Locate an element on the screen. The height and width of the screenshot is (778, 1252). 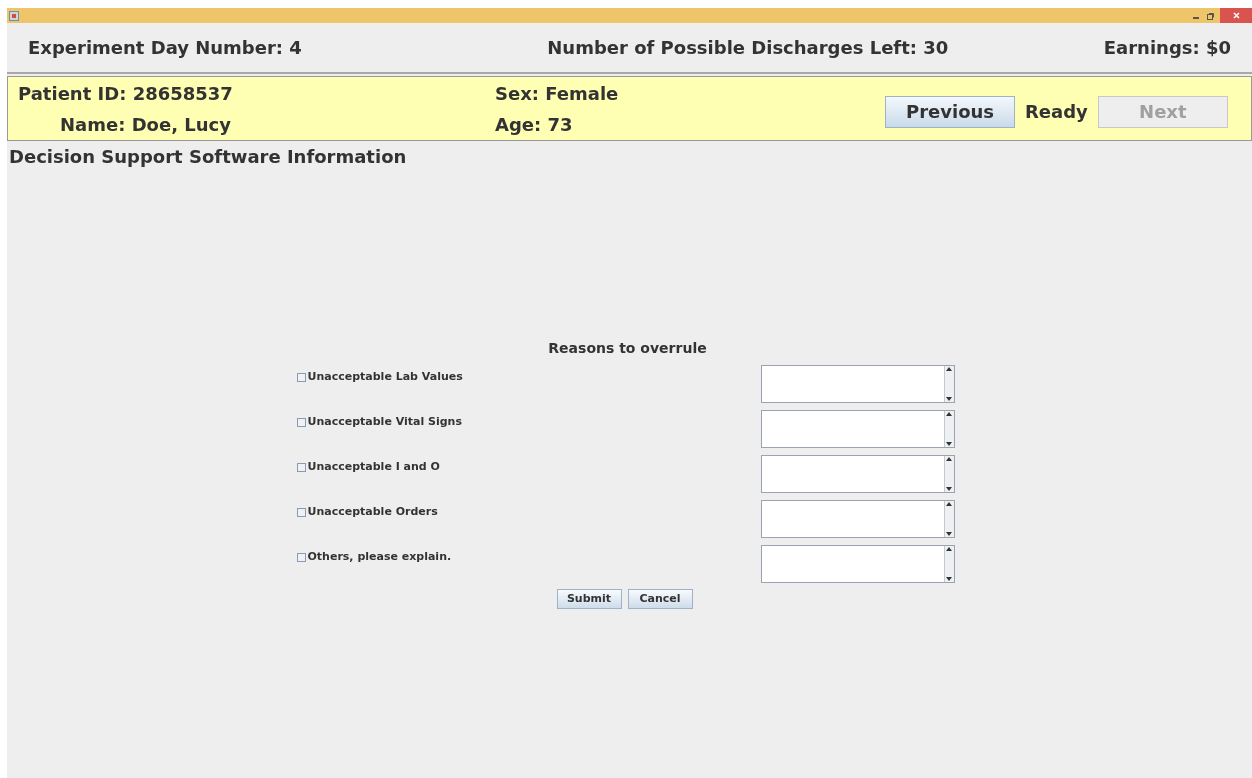
form-button: Cancel is located at coordinates (660, 599).